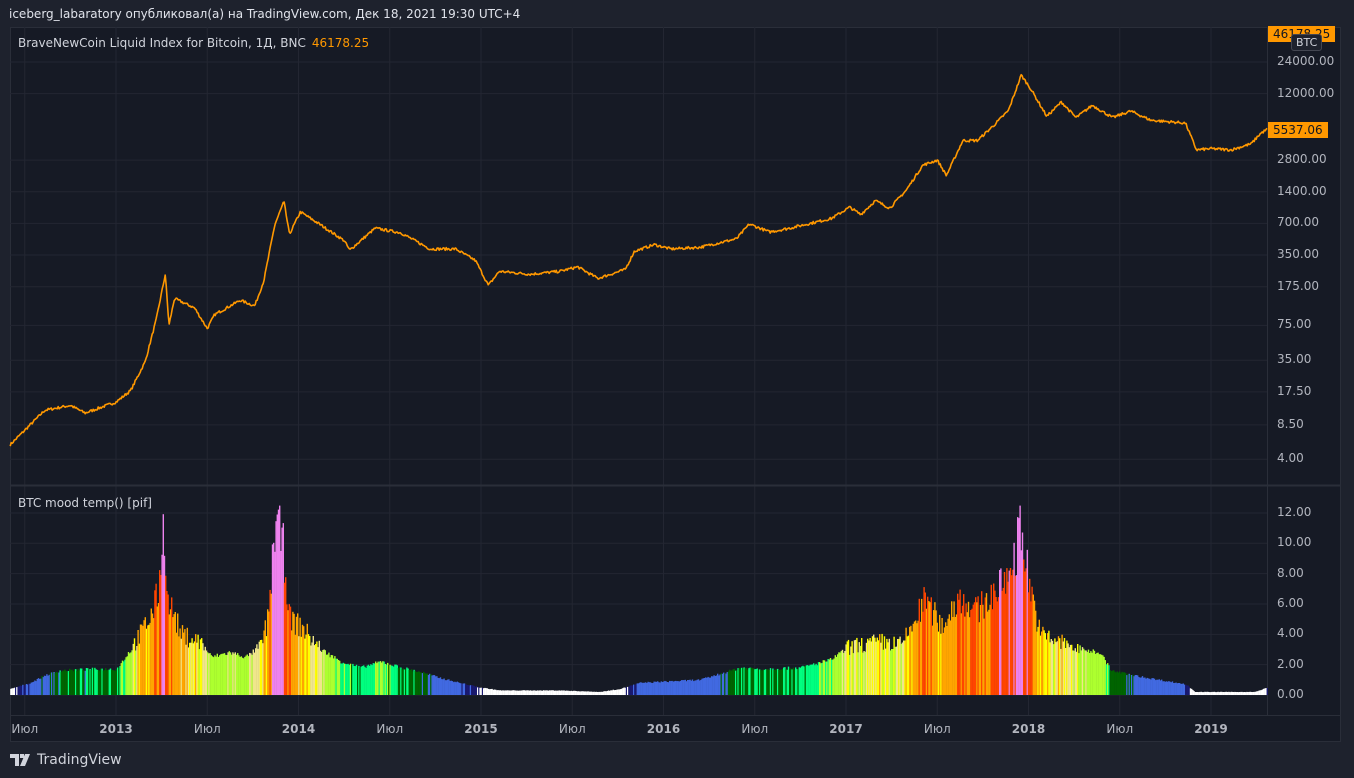  Describe the element at coordinates (1302, 190) in the screenshot. I see `price-axis-label: 1400.00` at that location.